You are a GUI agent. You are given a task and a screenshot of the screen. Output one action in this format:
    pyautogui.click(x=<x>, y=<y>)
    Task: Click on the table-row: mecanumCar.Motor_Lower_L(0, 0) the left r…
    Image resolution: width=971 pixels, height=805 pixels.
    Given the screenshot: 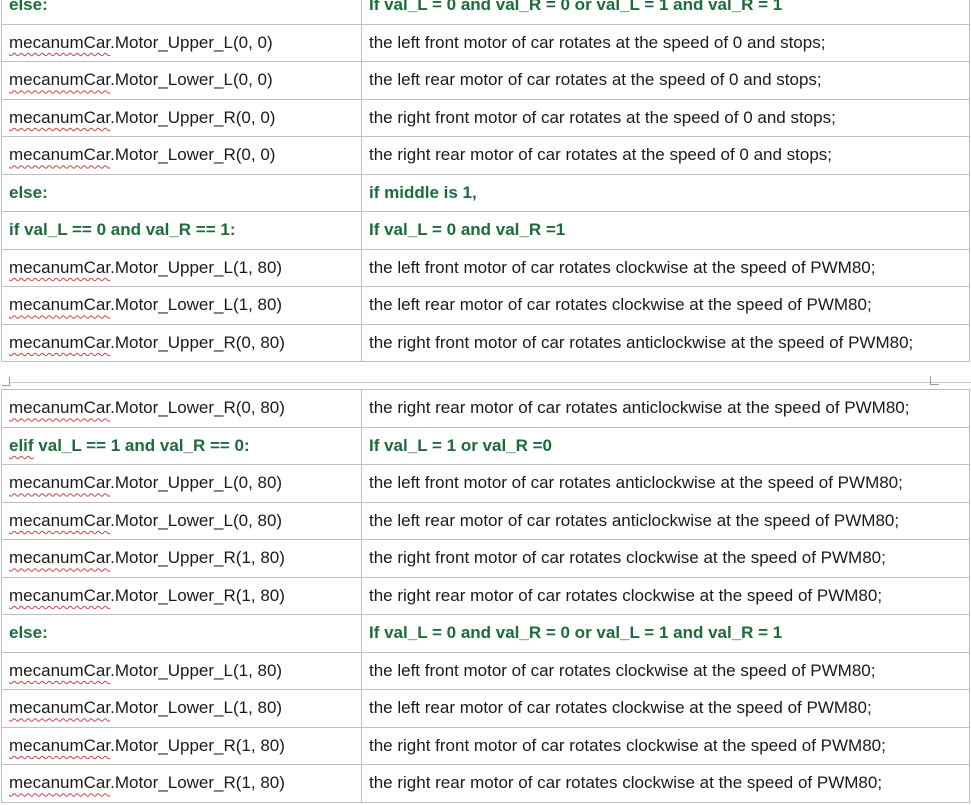 What is the action you would take?
    pyautogui.click(x=485, y=80)
    